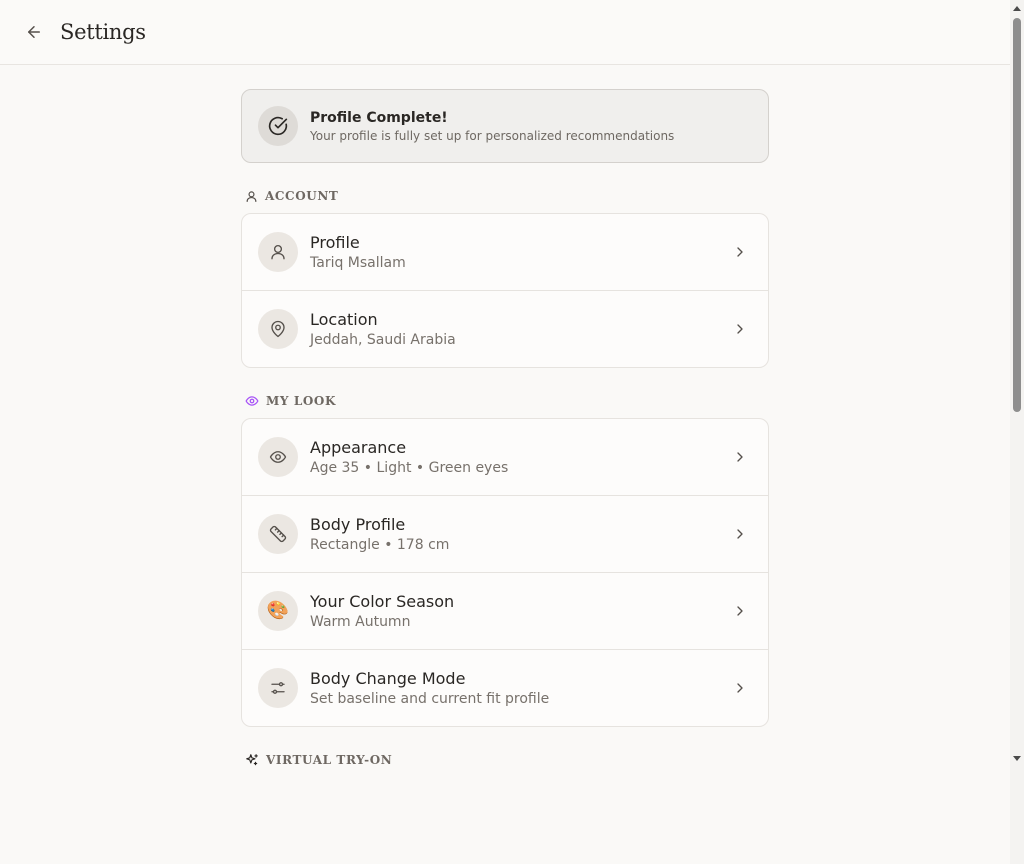  Describe the element at coordinates (335, 242) in the screenshot. I see `item-title: Profile` at that location.